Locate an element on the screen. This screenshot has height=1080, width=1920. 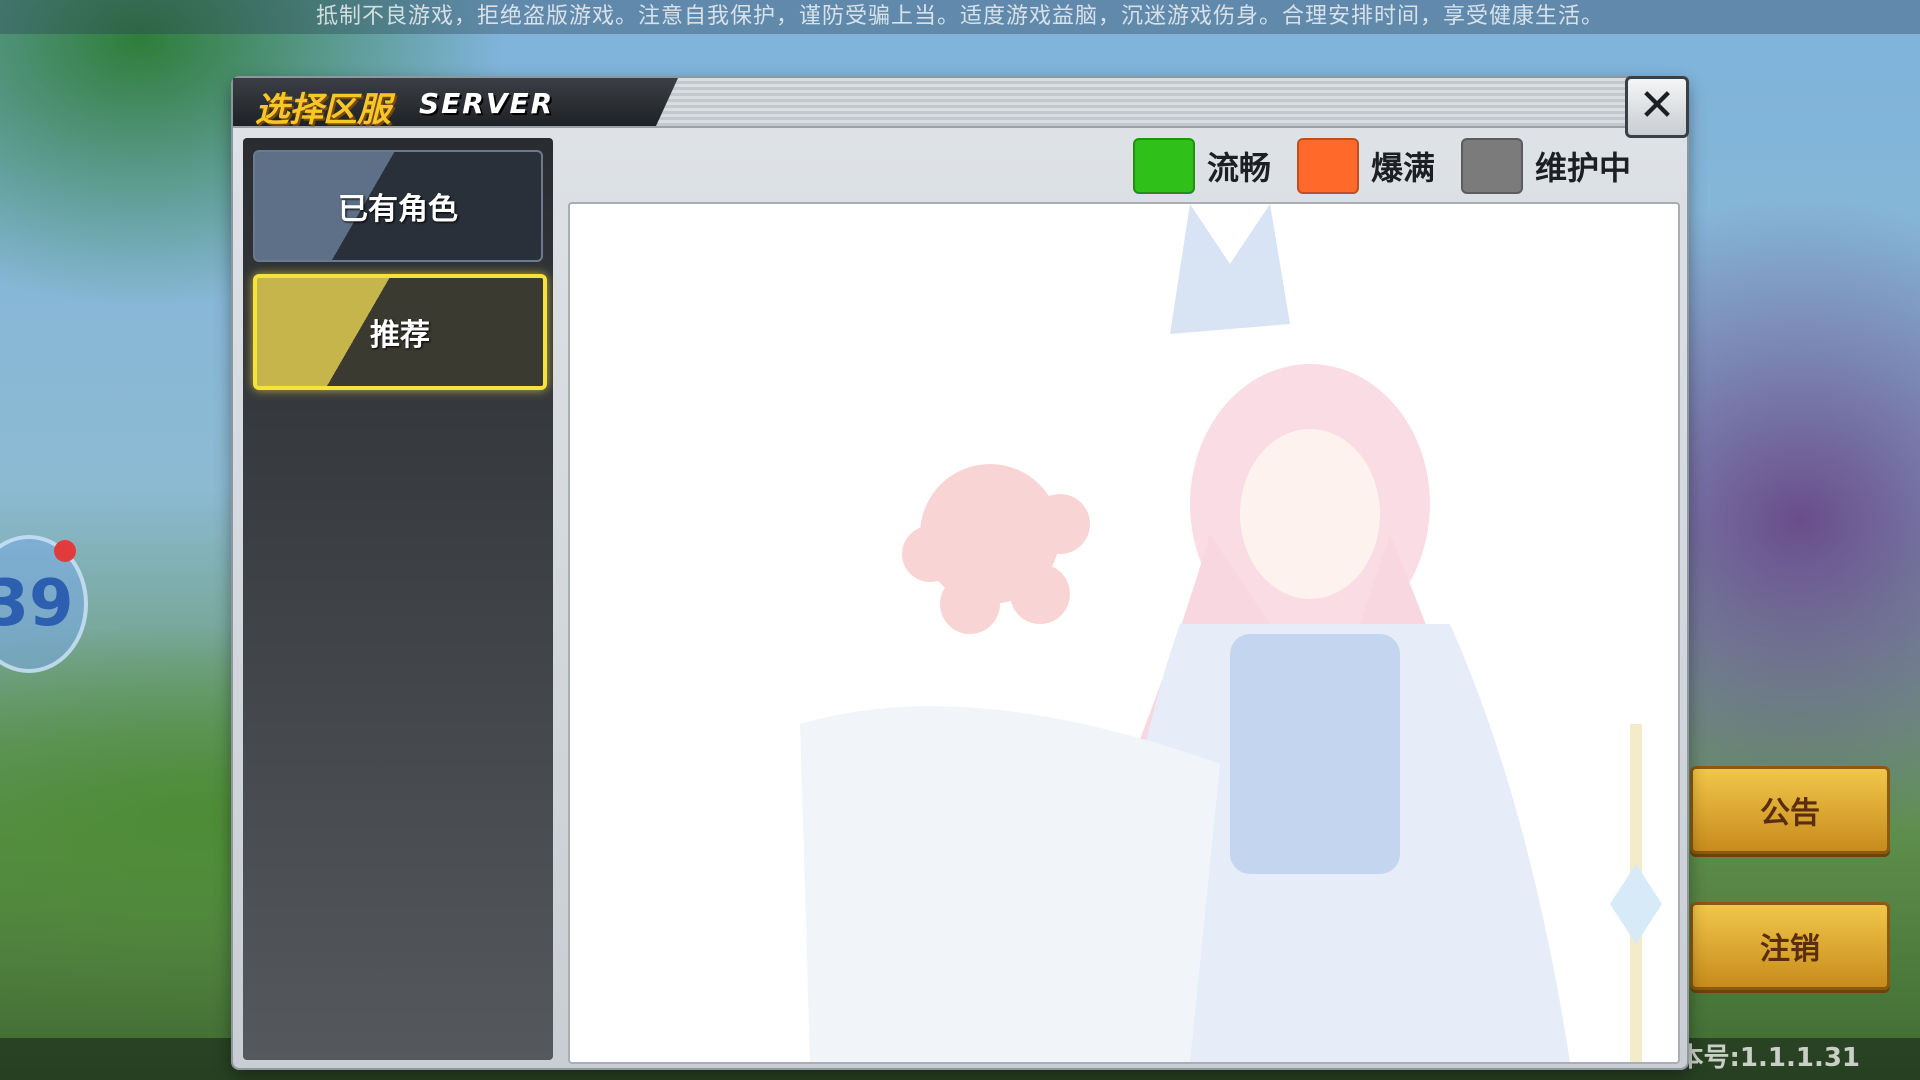
notice-button: 公告 is located at coordinates (1790, 810).